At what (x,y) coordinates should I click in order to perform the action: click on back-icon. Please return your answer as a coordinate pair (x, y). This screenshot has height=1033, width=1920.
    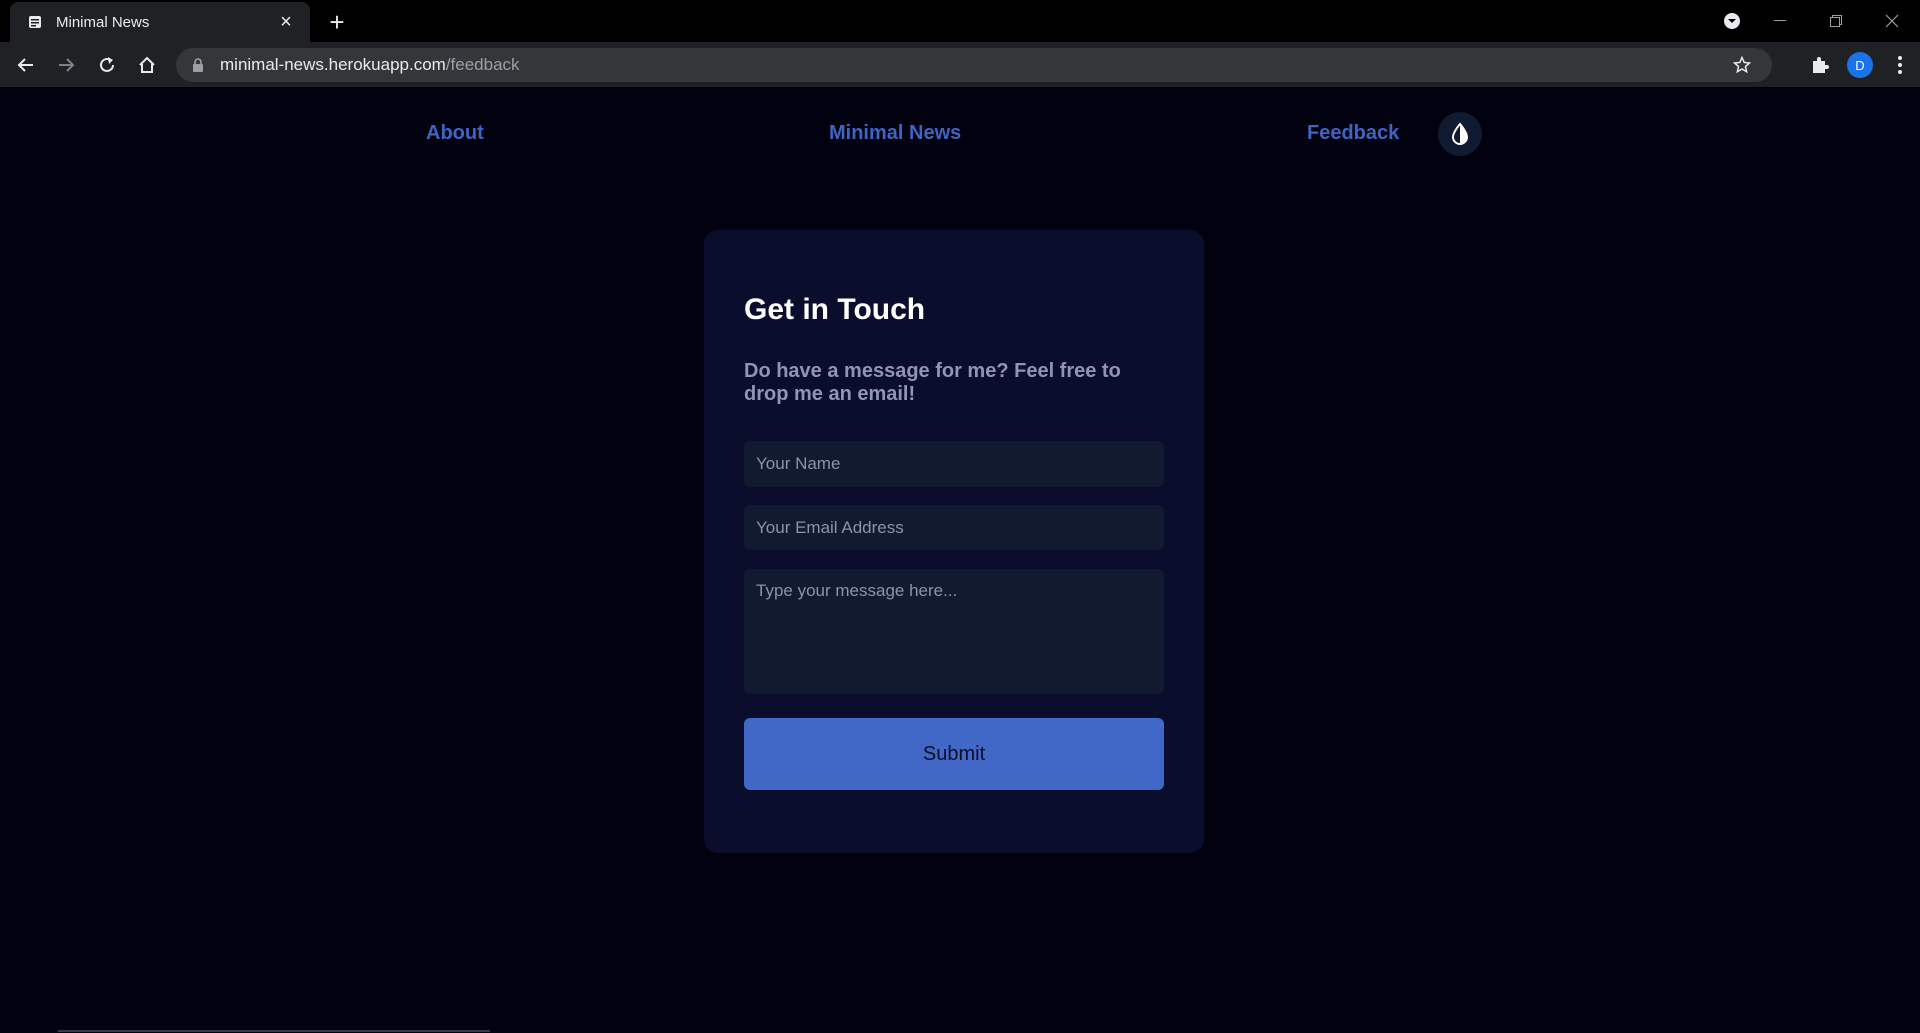
    Looking at the image, I should click on (26, 65).